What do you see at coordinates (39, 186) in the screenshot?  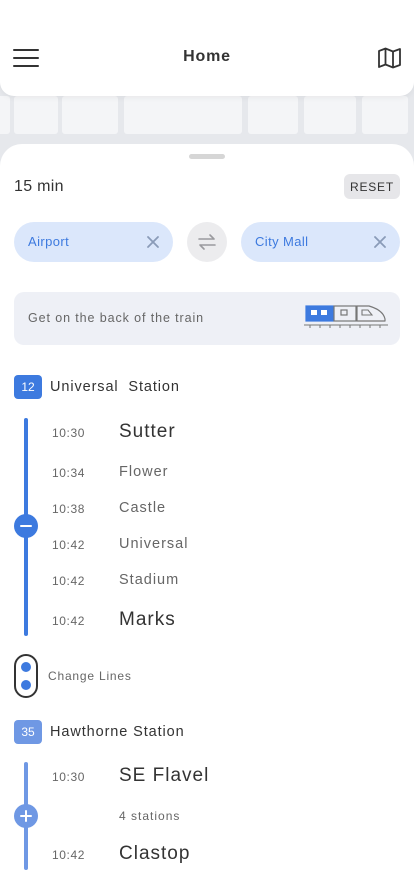 I see `trip-duration: 15 min` at bounding box center [39, 186].